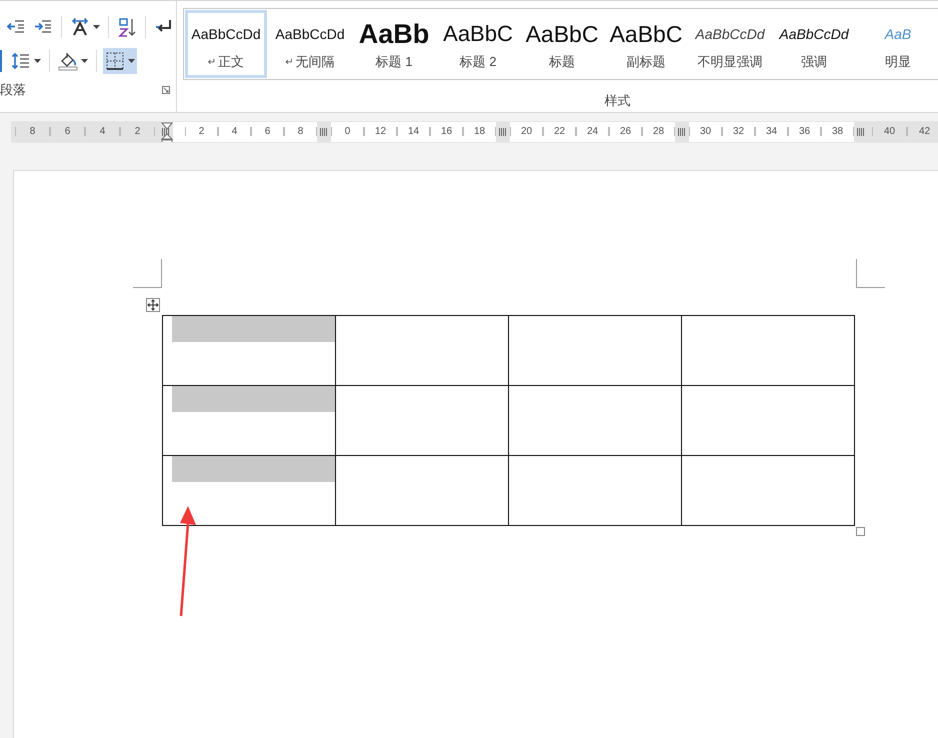 The image size is (938, 738). I want to click on move-handle-icon, so click(153, 305).